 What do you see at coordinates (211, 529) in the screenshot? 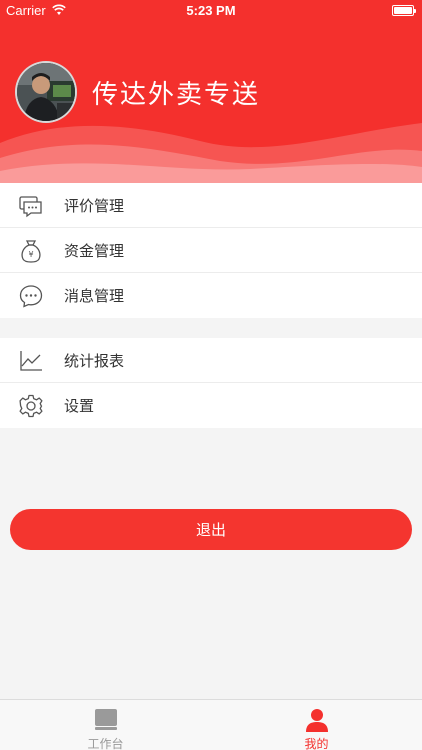
I see `logout-button: 退出` at bounding box center [211, 529].